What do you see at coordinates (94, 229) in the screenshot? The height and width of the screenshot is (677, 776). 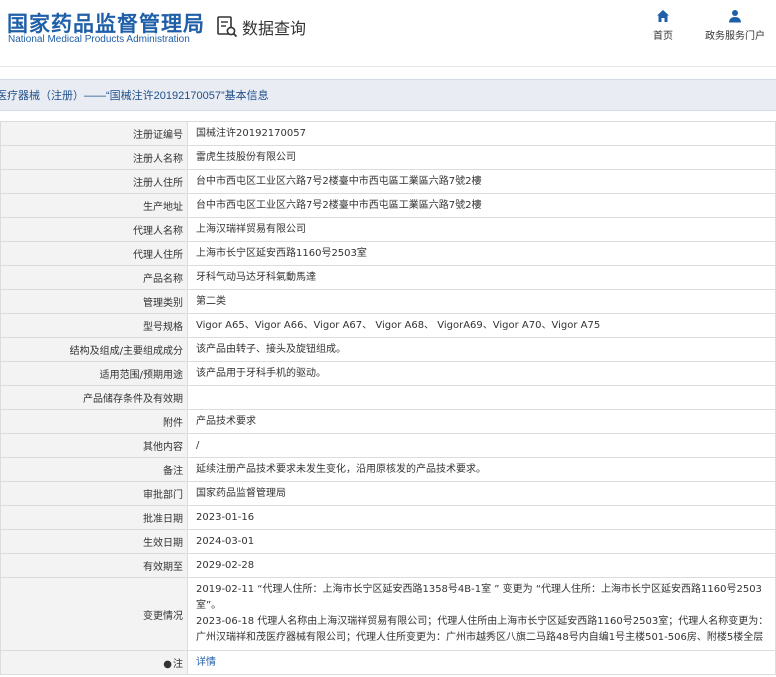 I see `row-label: 代理人名称` at bounding box center [94, 229].